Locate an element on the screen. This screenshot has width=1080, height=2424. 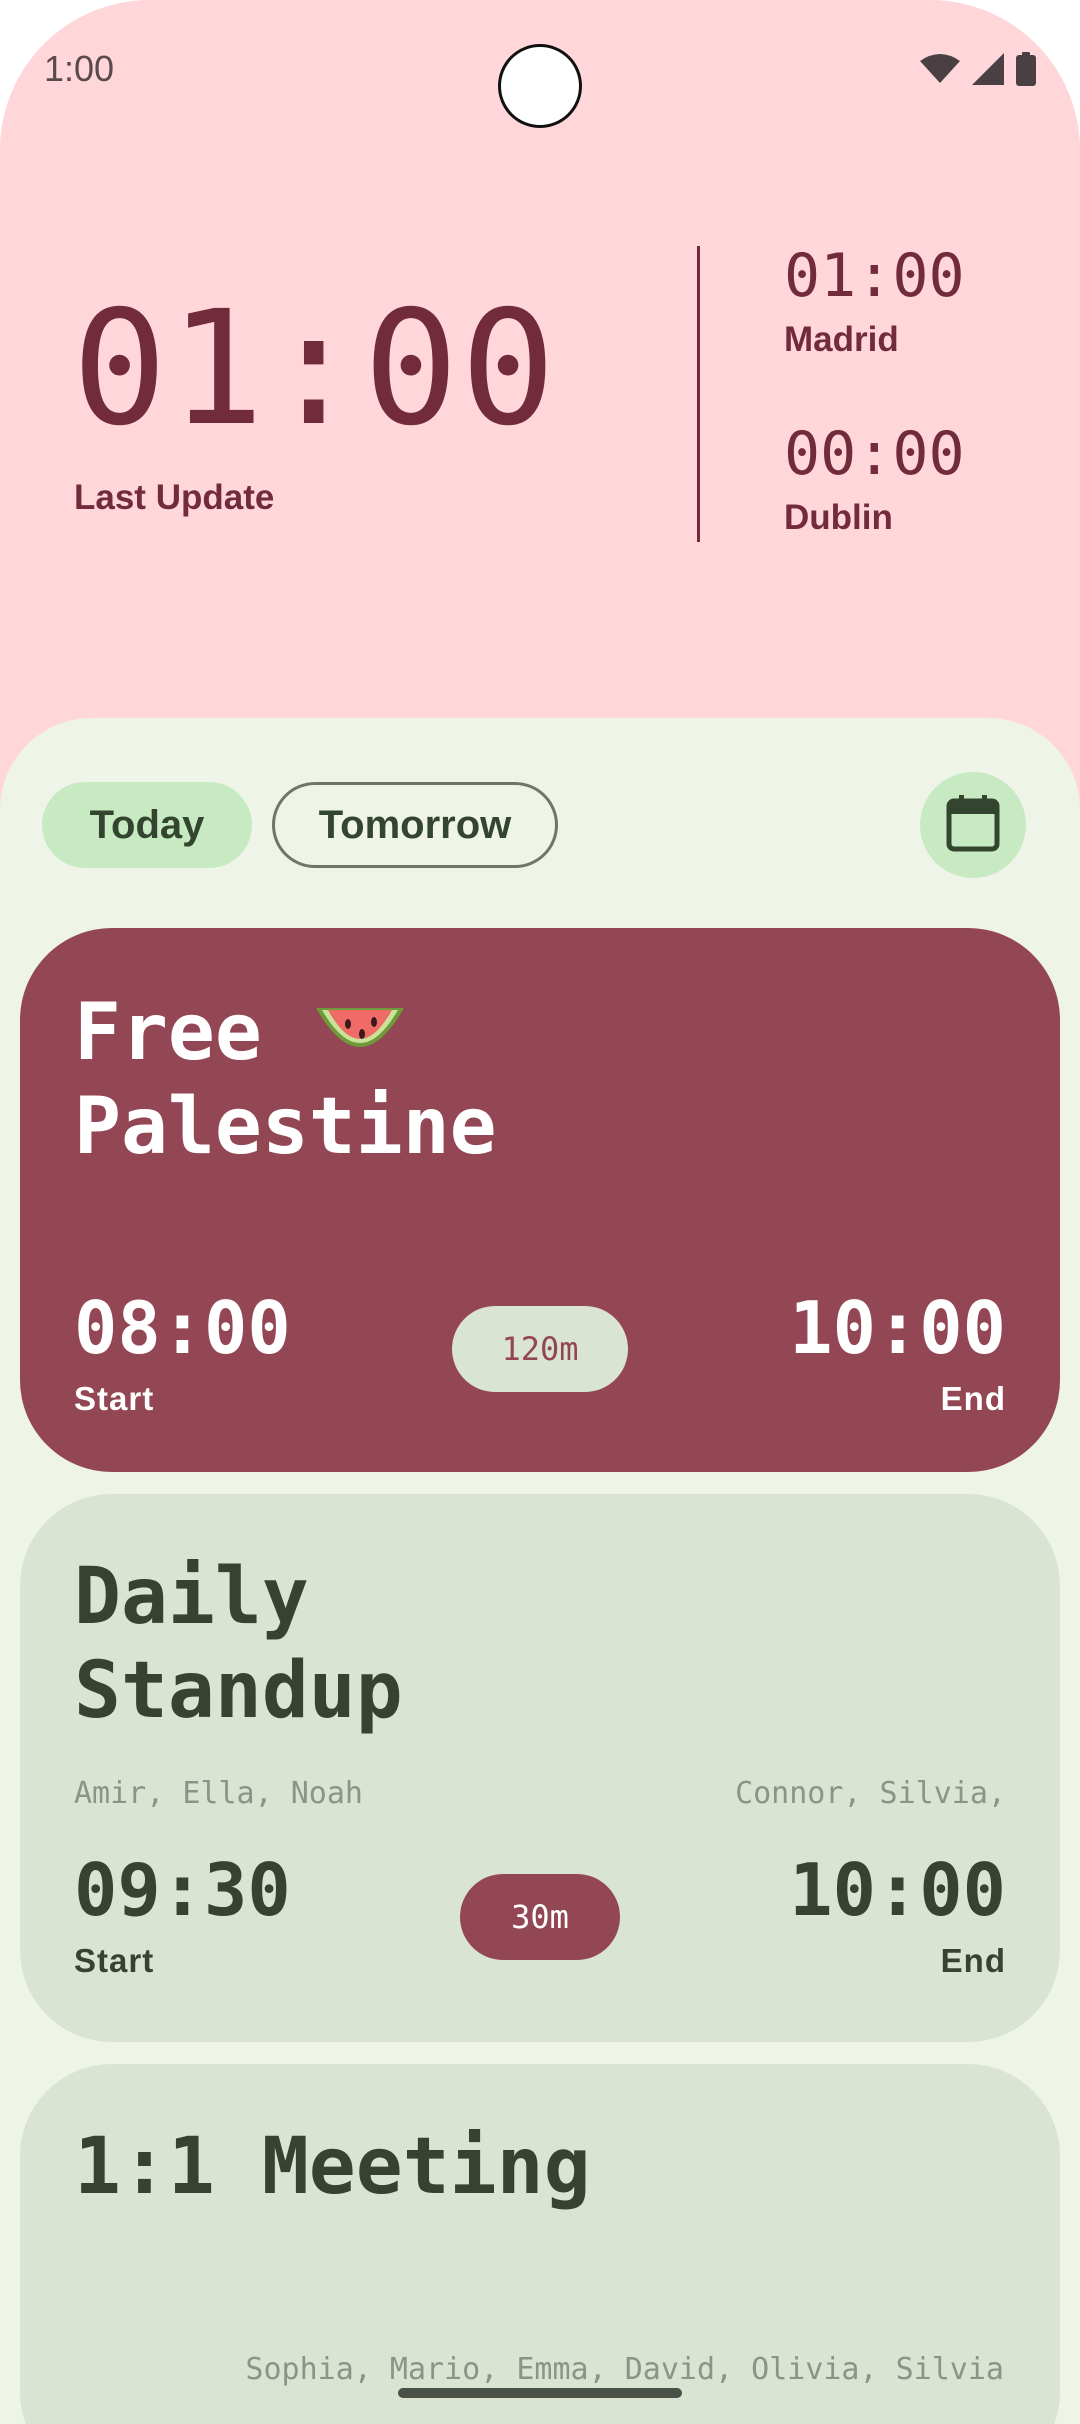
event-title: Free Palestine is located at coordinates (285, 1080).